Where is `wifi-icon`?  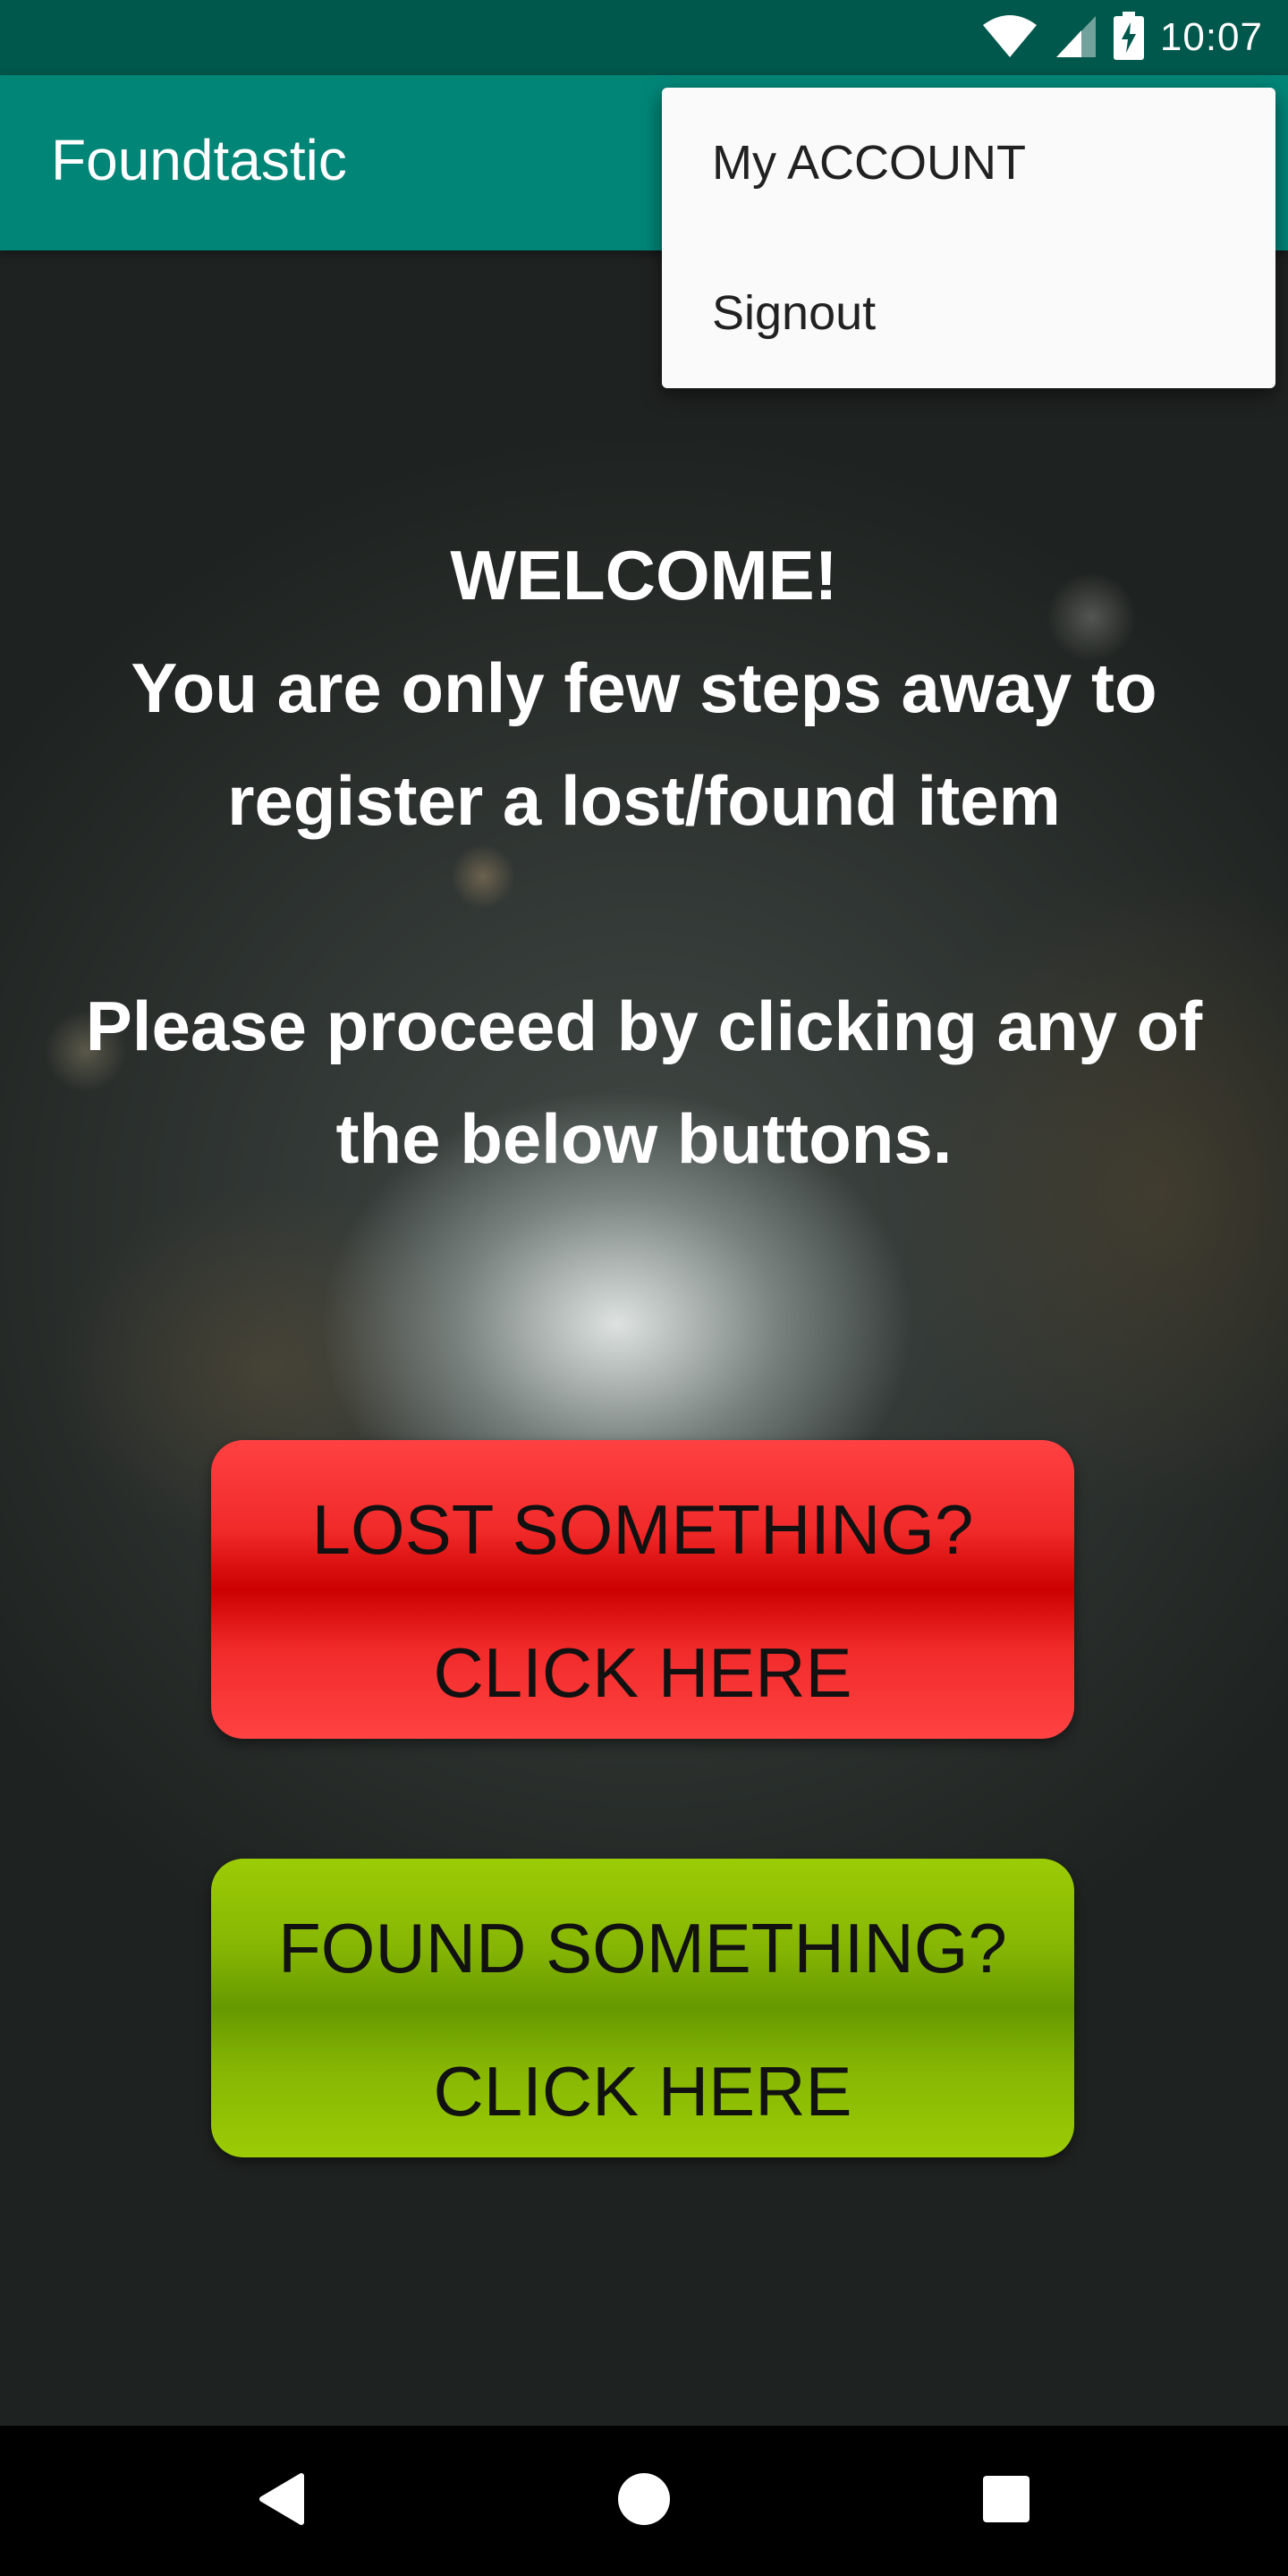
wifi-icon is located at coordinates (1009, 38).